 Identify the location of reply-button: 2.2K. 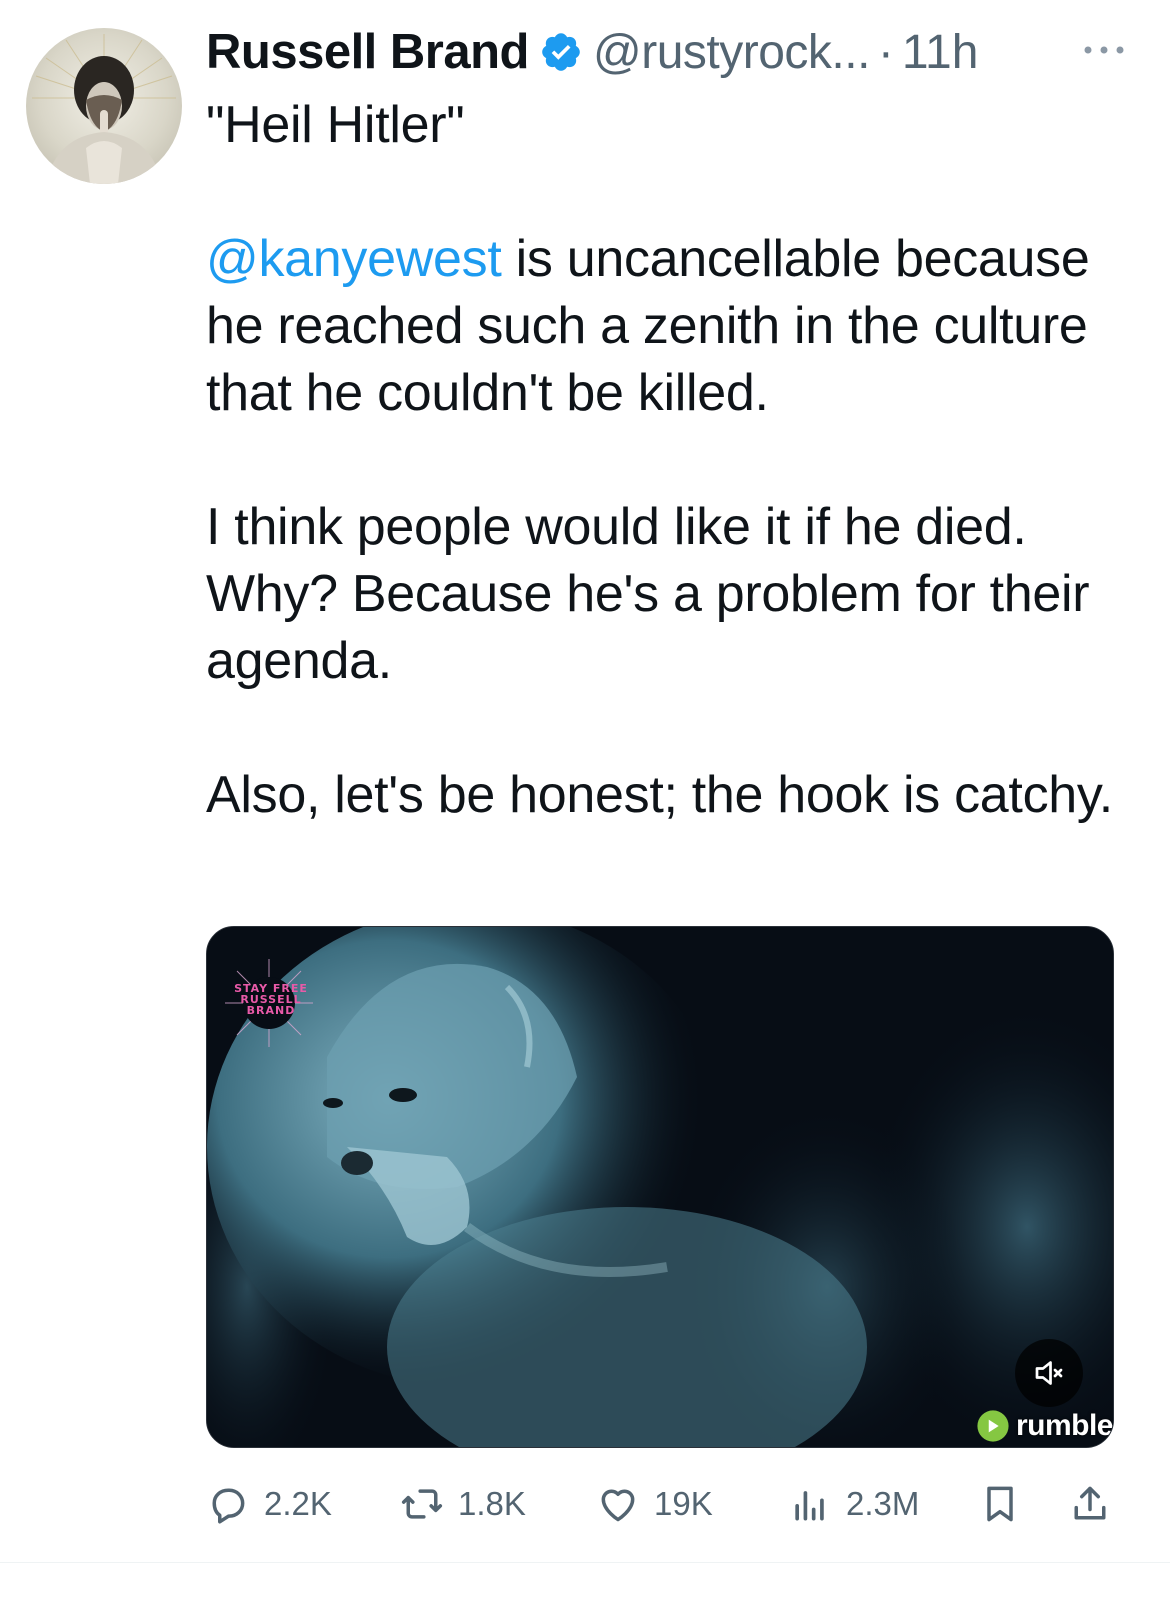
(269, 1504).